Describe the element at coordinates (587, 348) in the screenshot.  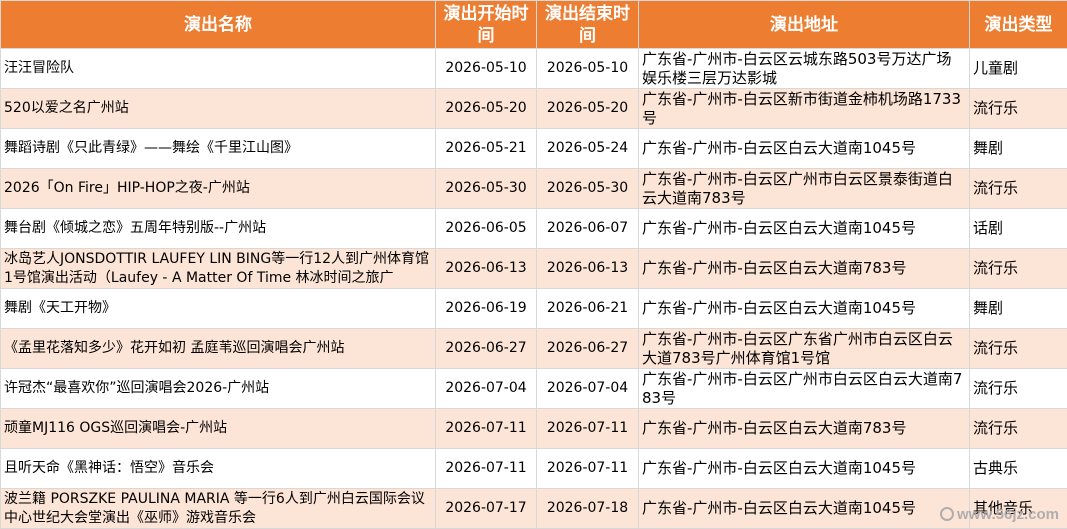
I see `cell-end-time: 2026-06-27` at that location.